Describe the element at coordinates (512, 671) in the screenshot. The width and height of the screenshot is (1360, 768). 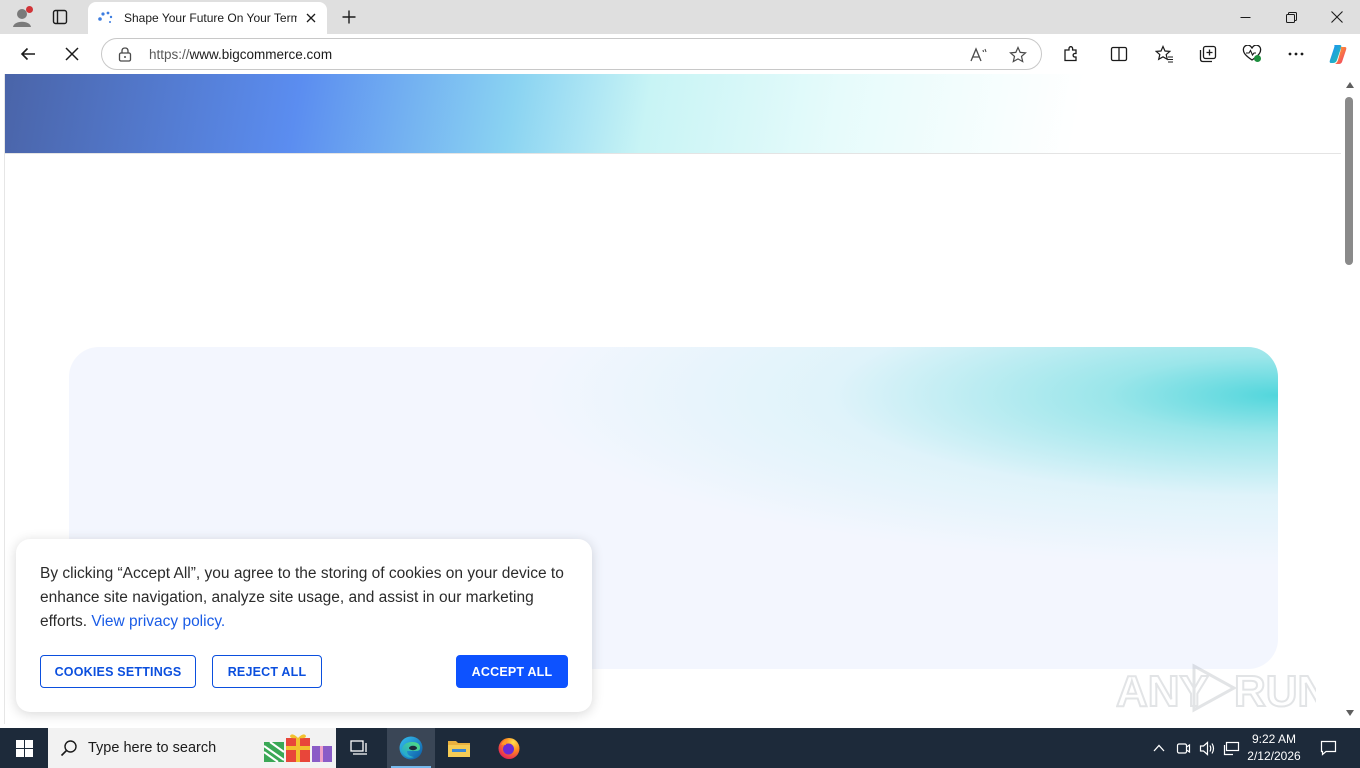
I see `accept-all-button: ACCEPT ALL` at that location.